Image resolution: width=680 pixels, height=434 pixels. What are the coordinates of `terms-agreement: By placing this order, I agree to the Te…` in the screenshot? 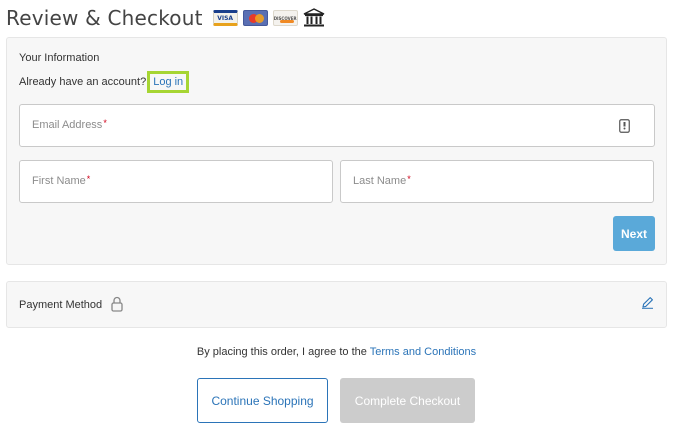 It's located at (336, 352).